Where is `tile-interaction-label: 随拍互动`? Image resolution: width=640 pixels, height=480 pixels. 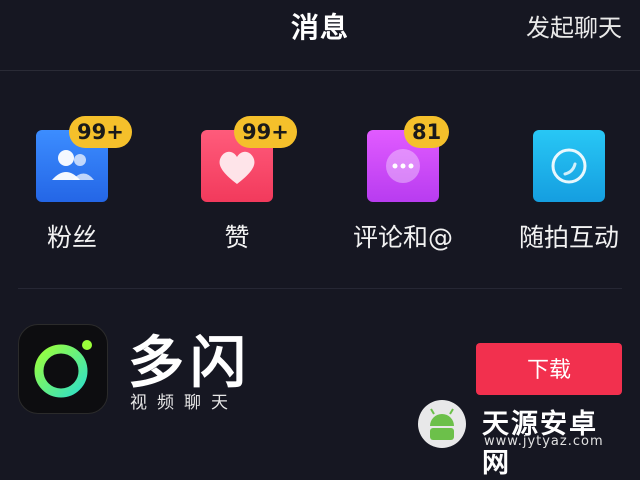 tile-interaction-label: 随拍互动 is located at coordinates (568, 237).